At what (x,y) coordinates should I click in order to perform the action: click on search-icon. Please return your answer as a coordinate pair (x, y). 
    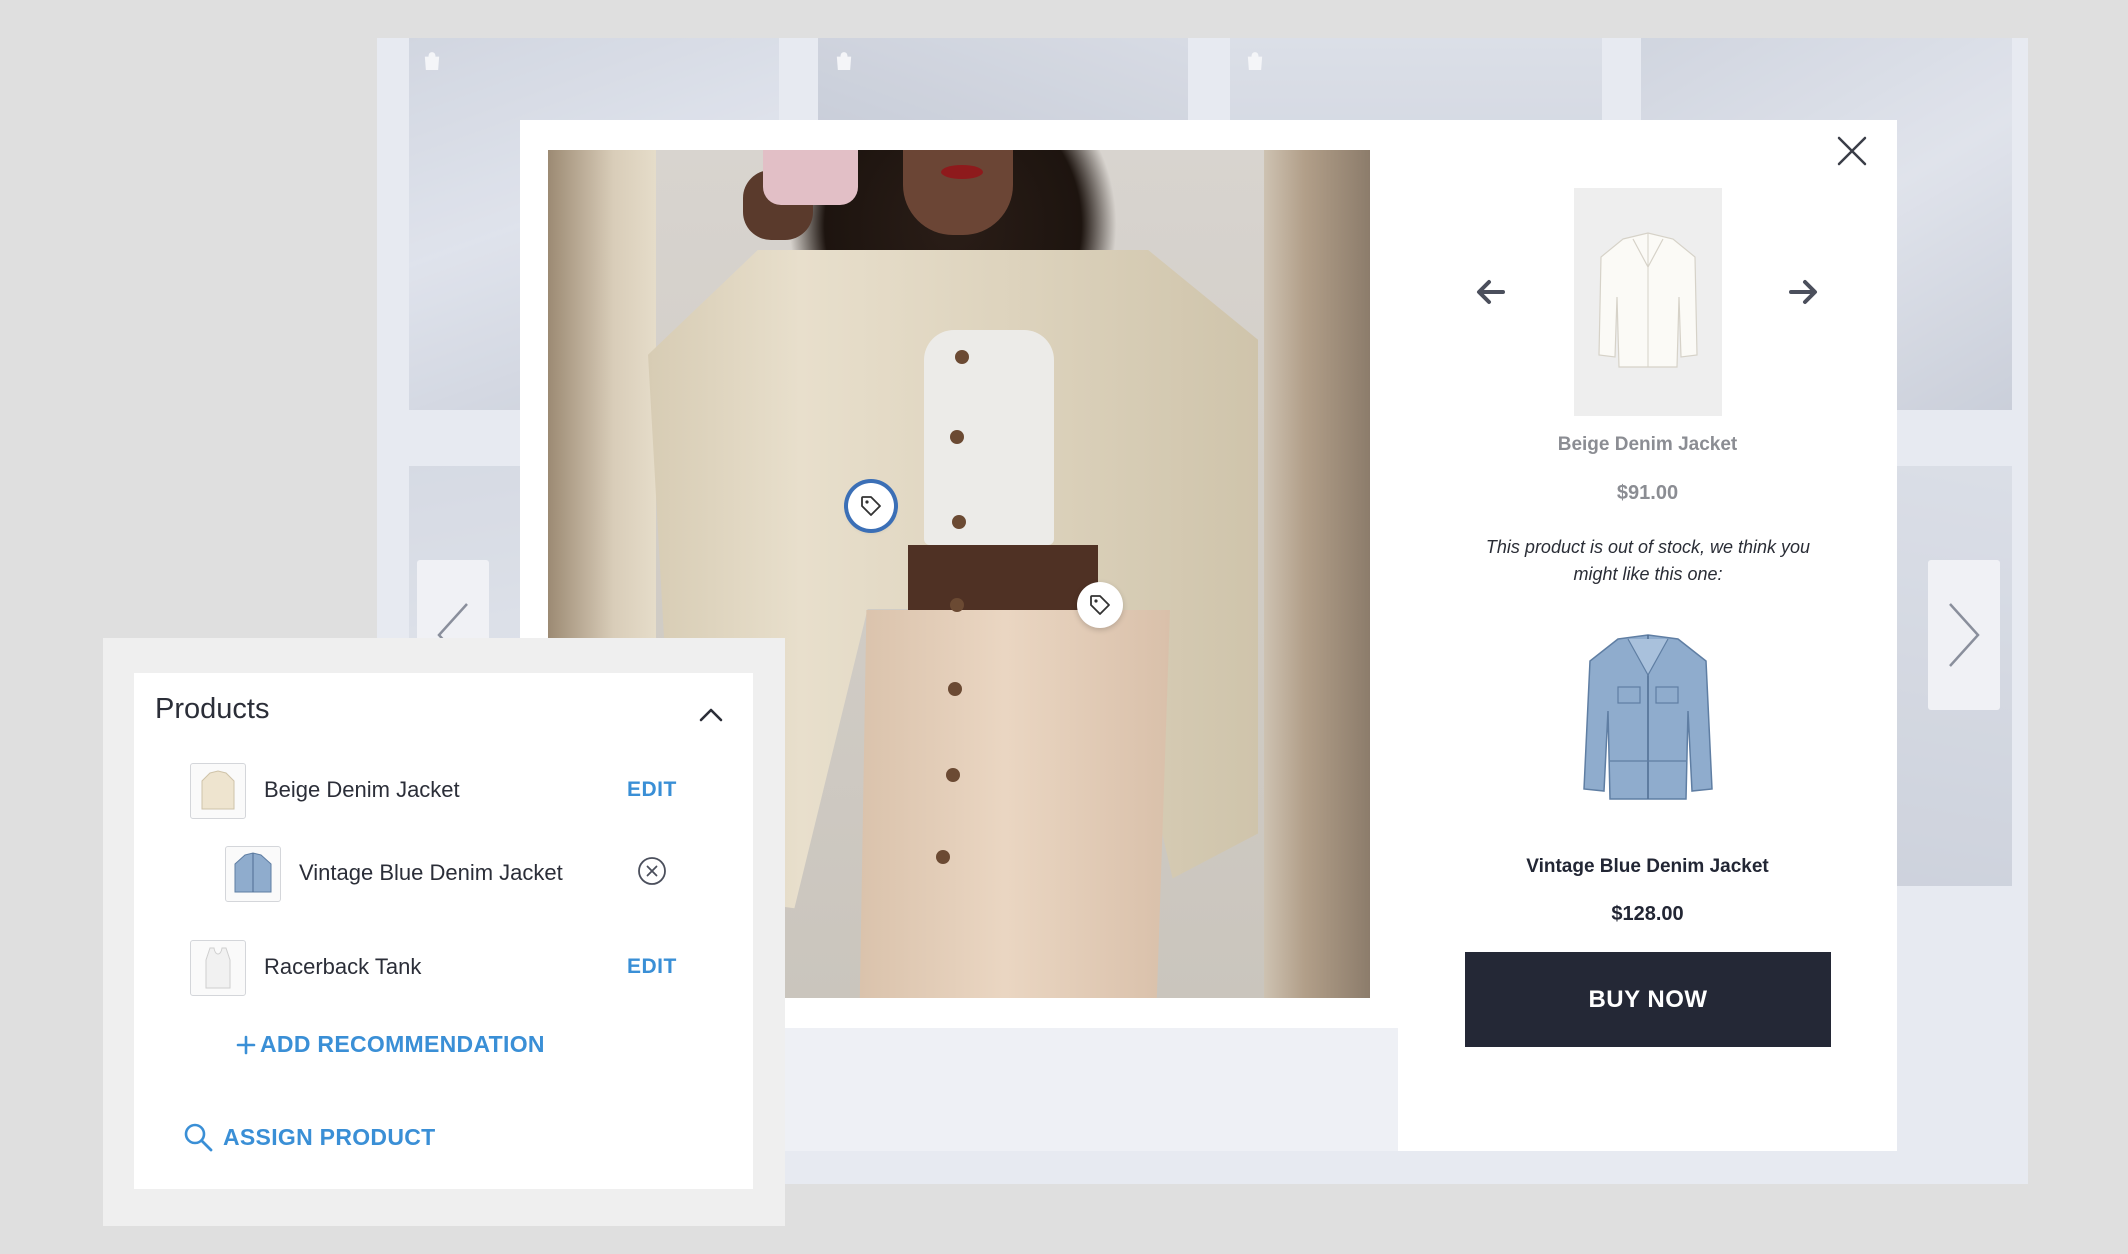
    Looking at the image, I should click on (198, 1137).